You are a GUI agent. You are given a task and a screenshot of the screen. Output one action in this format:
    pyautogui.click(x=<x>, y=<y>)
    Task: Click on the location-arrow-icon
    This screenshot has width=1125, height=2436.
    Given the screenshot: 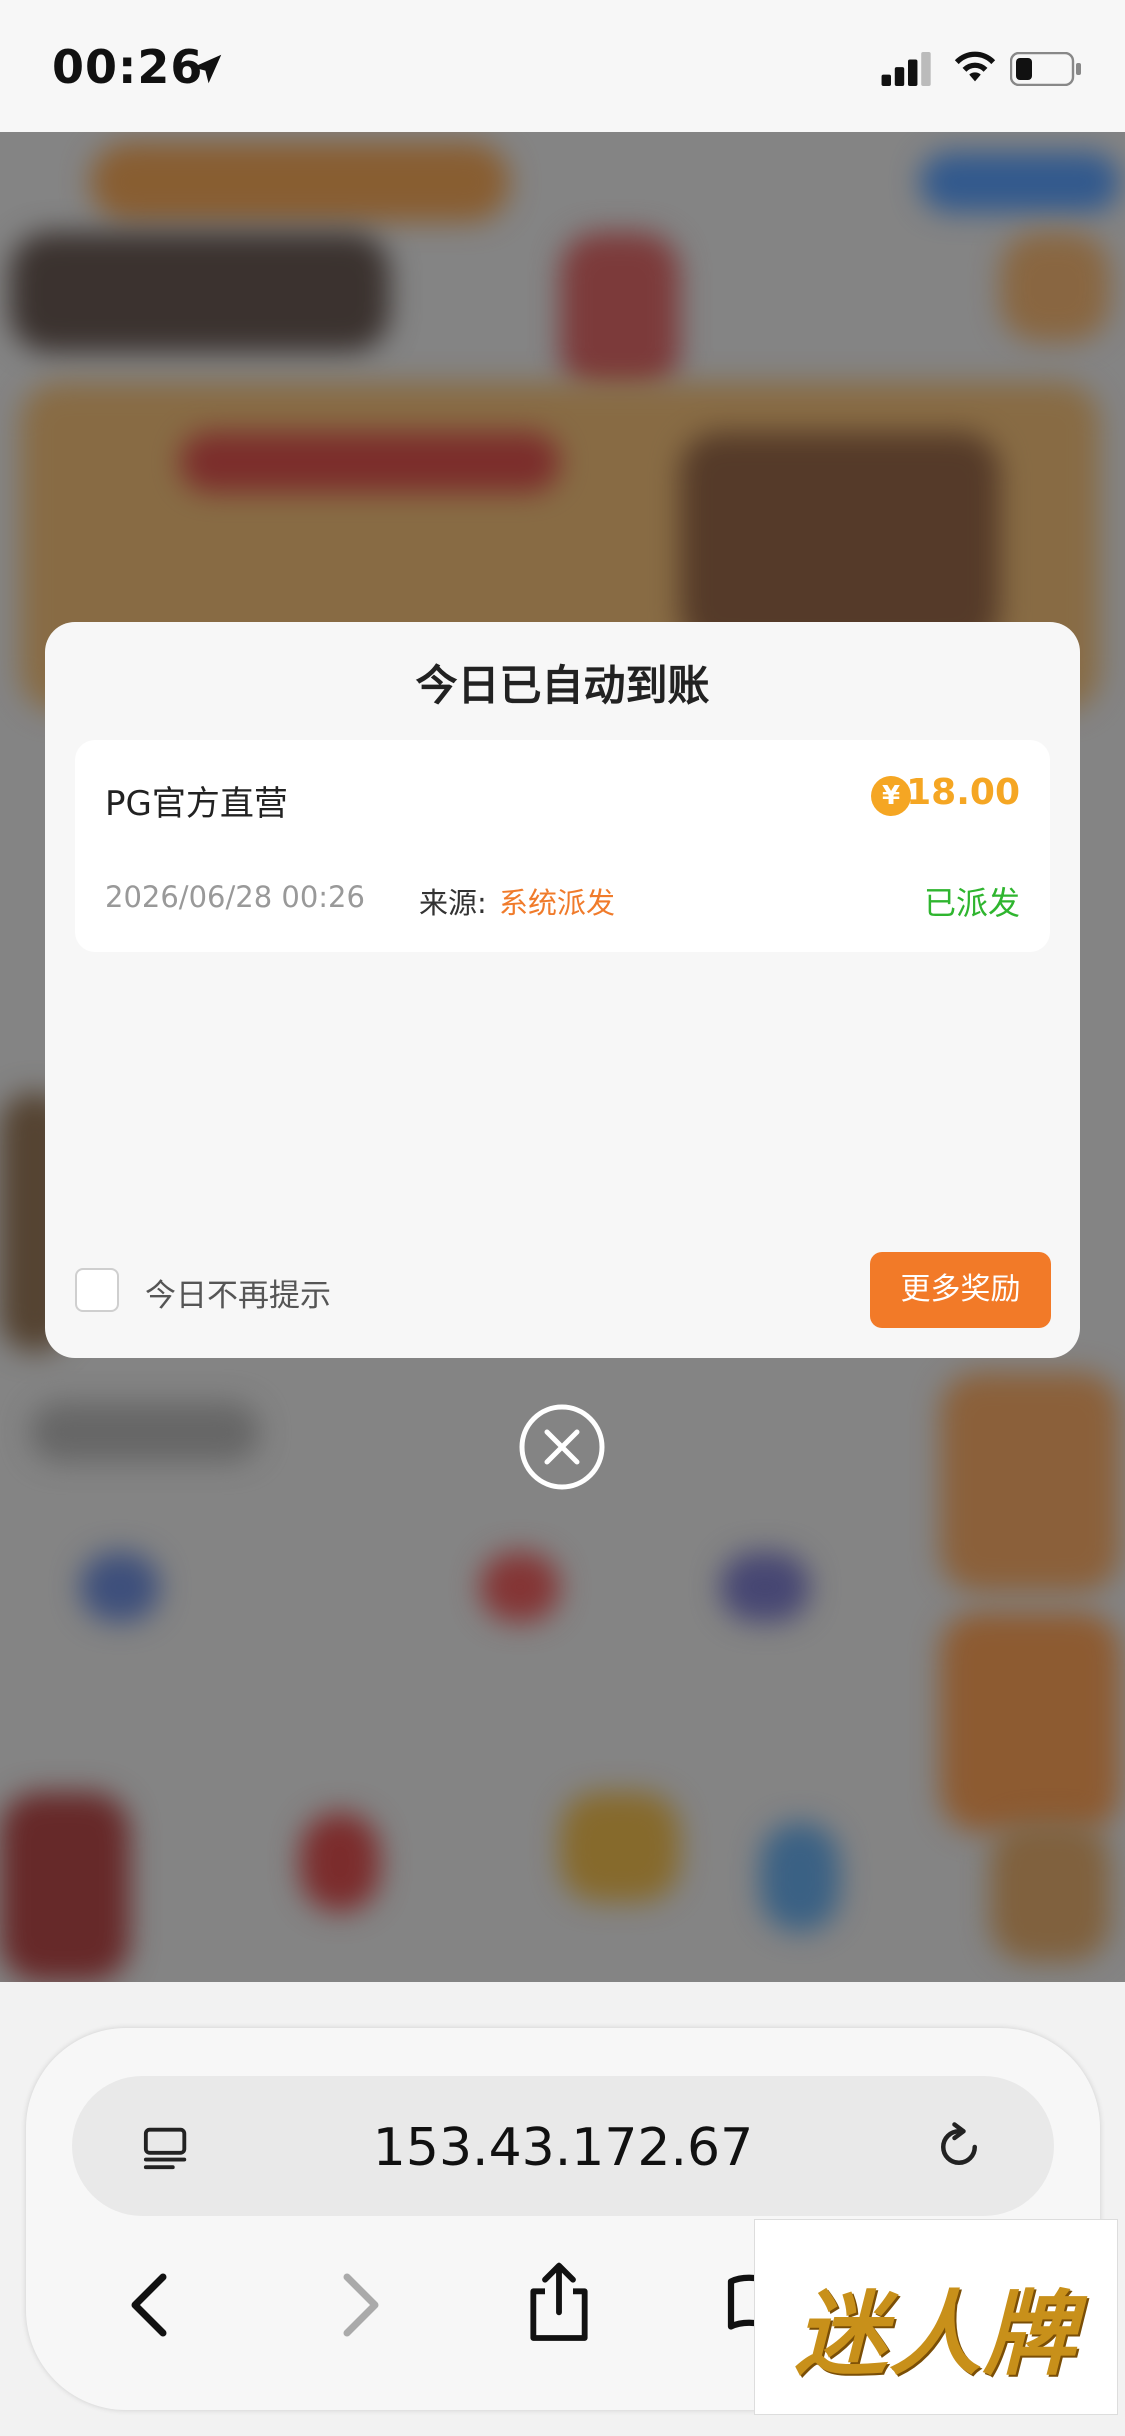 What is the action you would take?
    pyautogui.click(x=207, y=69)
    